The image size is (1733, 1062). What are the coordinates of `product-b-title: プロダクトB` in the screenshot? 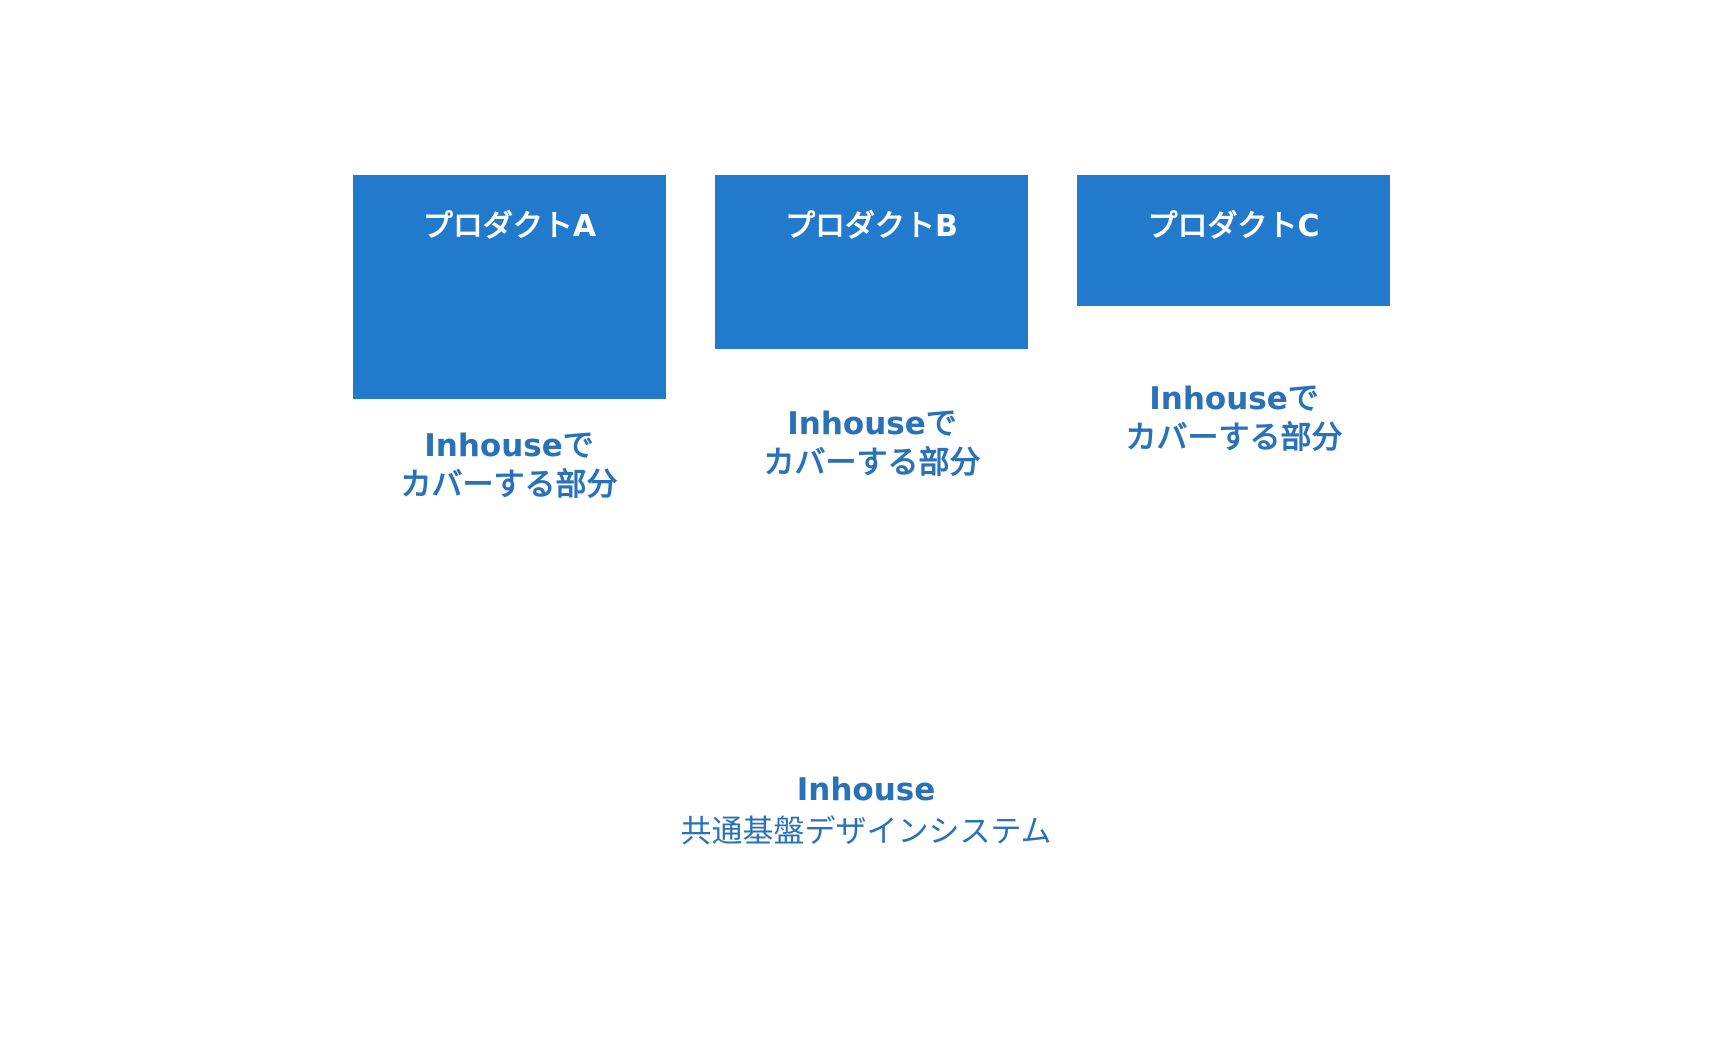 It's located at (871, 226).